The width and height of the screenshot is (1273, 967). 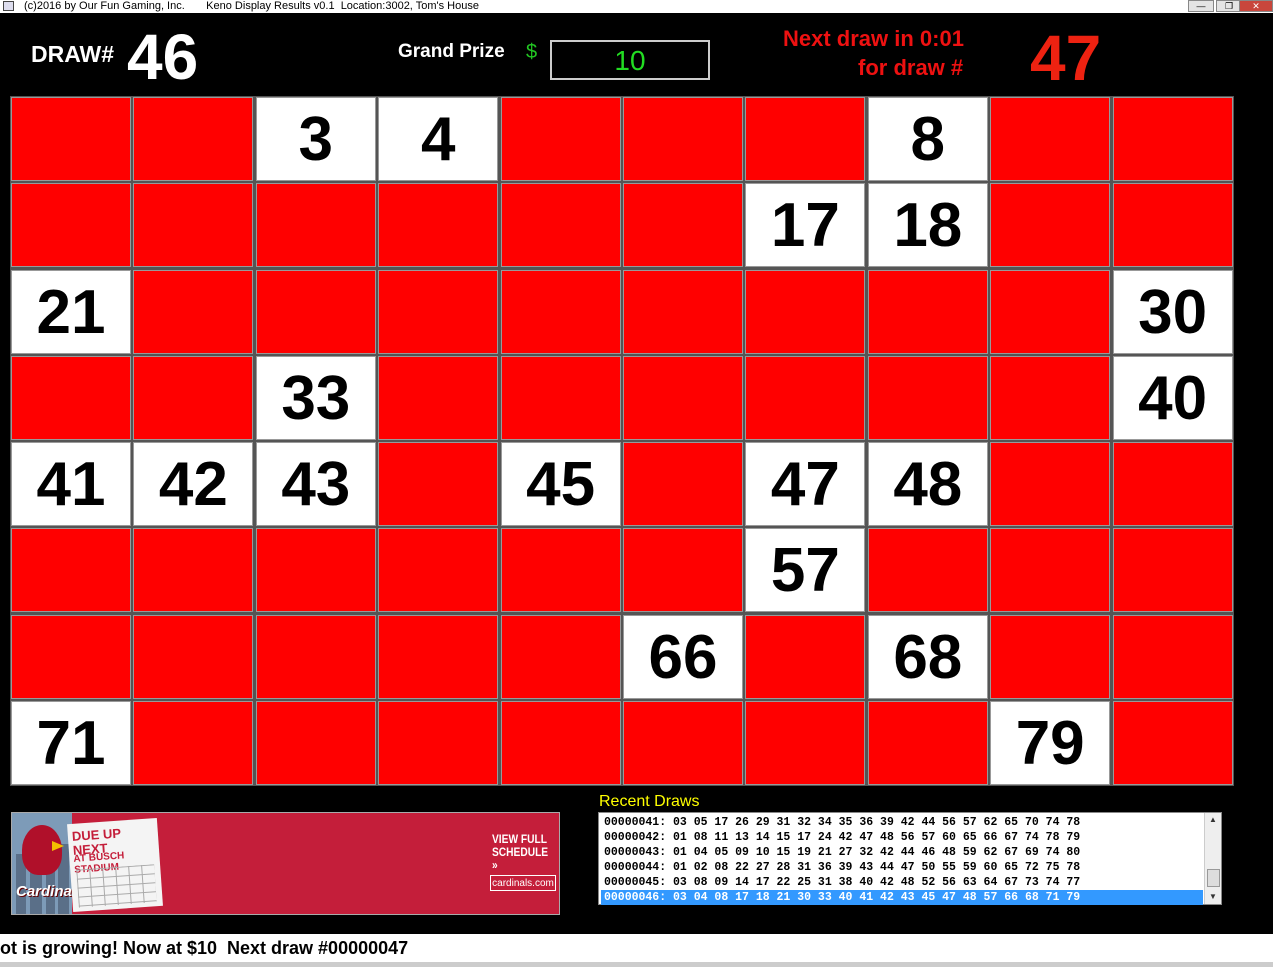 I want to click on keno-cell-21: 21, so click(x=71, y=311).